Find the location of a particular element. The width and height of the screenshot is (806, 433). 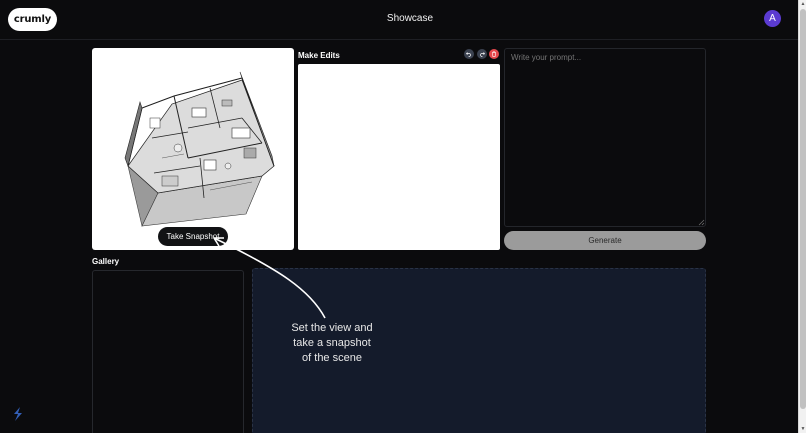

gallery-heading: Gallery is located at coordinates (106, 261).